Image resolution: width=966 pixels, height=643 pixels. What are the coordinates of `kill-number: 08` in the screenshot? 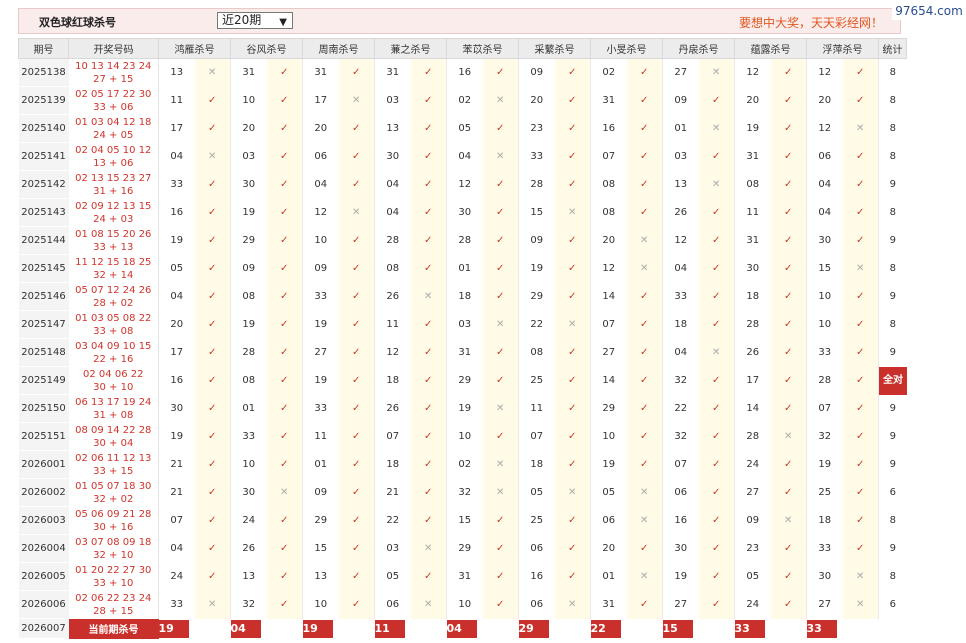 It's located at (392, 268).